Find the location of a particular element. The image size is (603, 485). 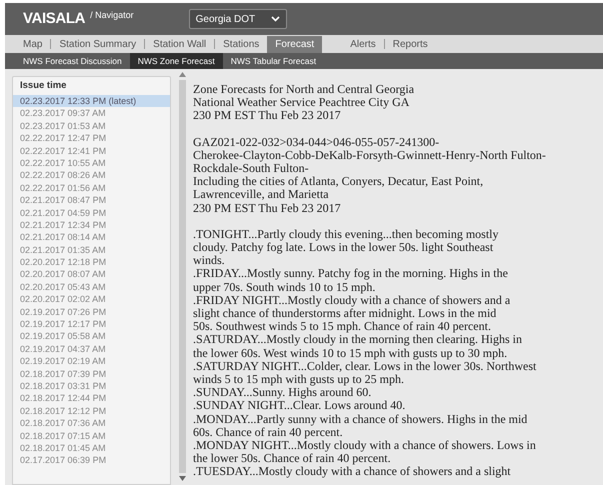

scrollbar-thumb is located at coordinates (182, 276).